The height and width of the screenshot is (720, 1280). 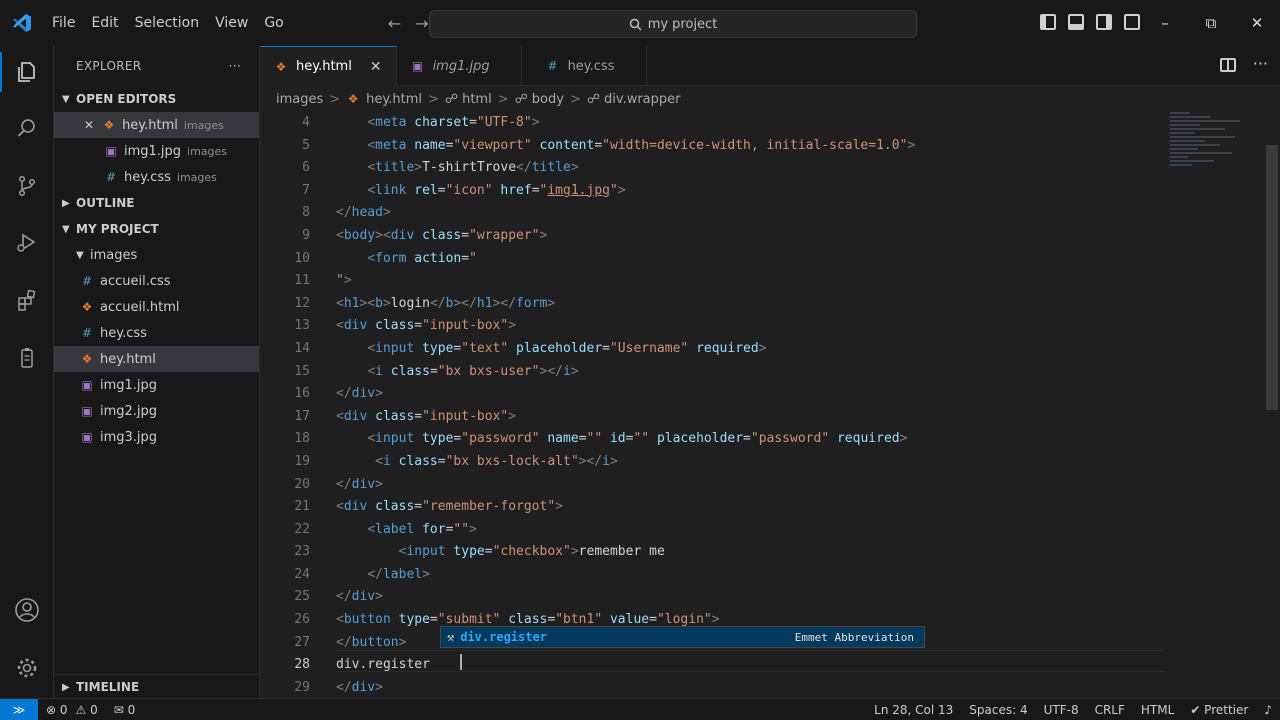 What do you see at coordinates (156, 359) in the screenshot?
I see `file-item: ❖ hey.html` at bounding box center [156, 359].